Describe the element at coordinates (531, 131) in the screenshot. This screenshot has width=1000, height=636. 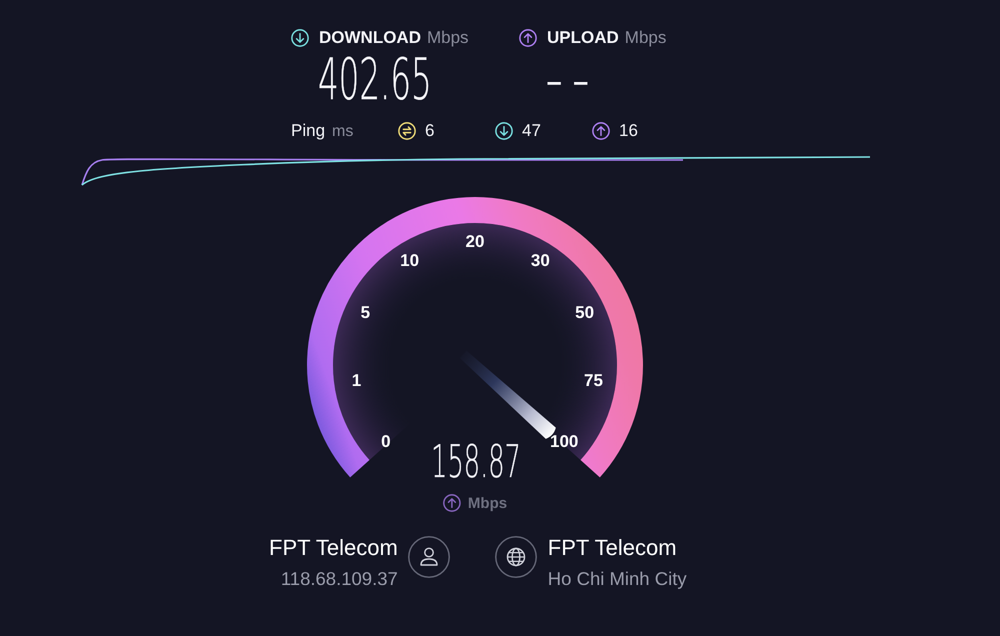
I see `ping-value: 47` at that location.